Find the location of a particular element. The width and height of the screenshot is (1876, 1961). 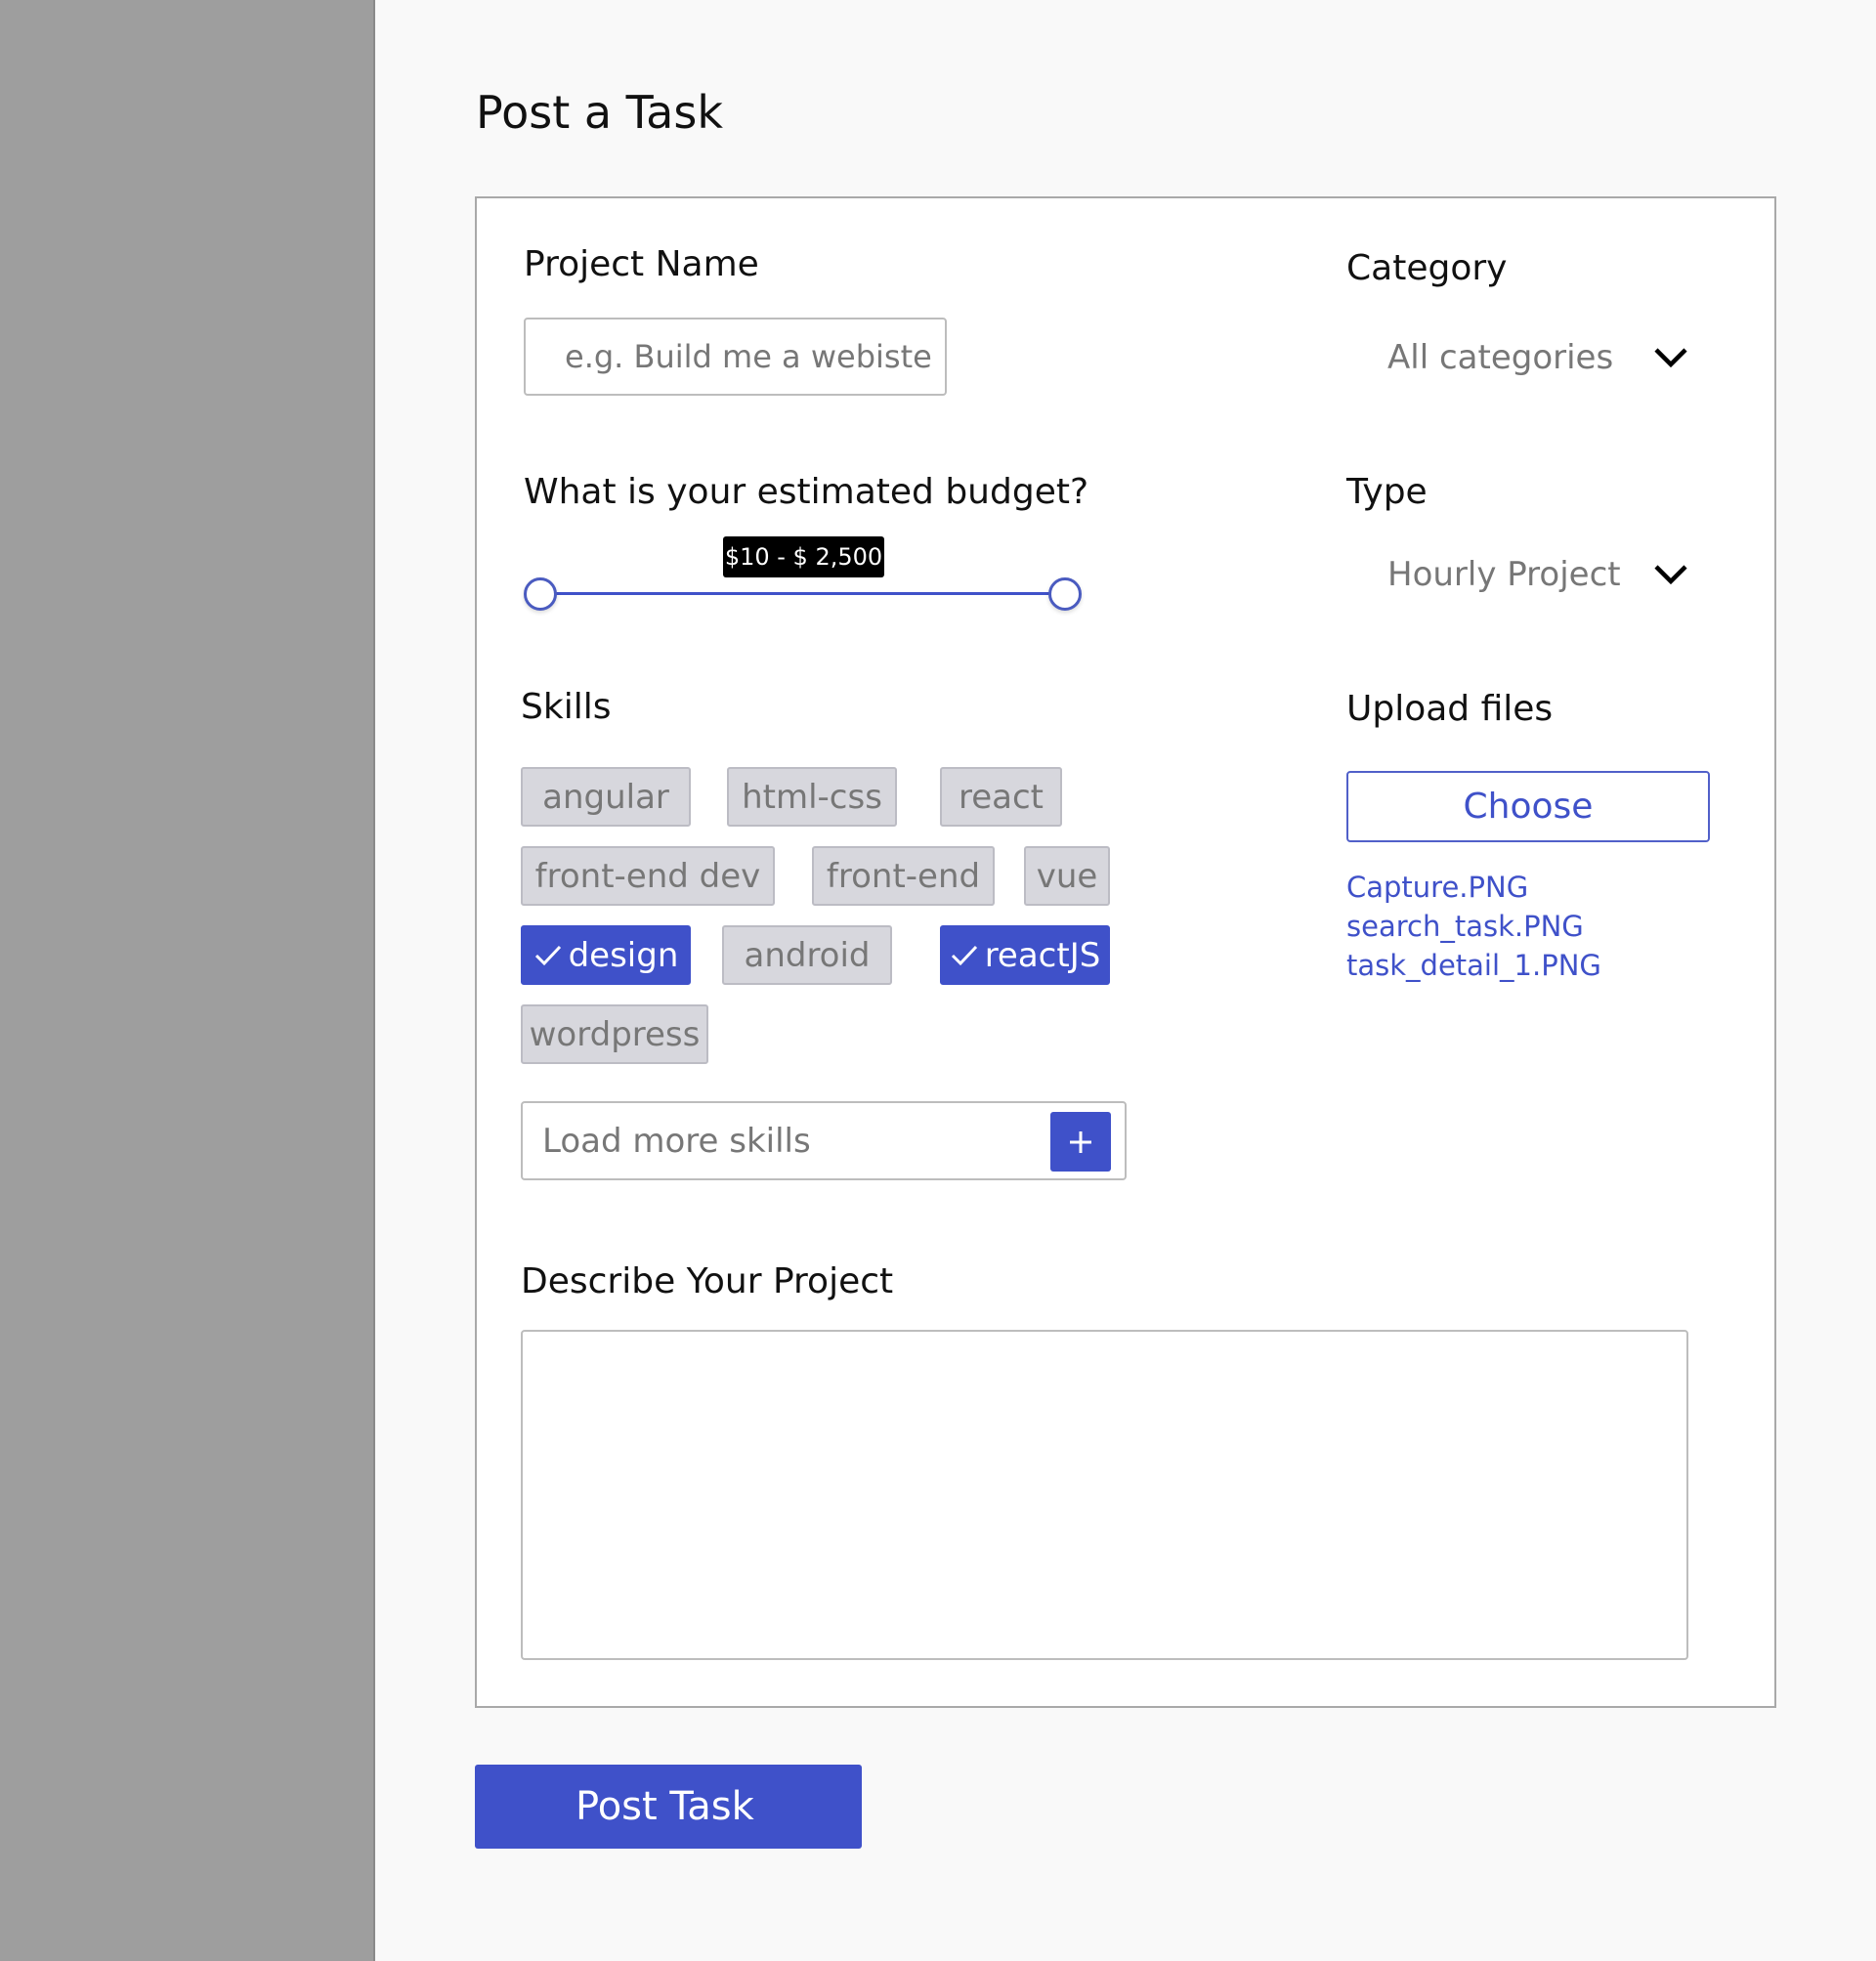

skill-chip-label: android is located at coordinates (807, 955).